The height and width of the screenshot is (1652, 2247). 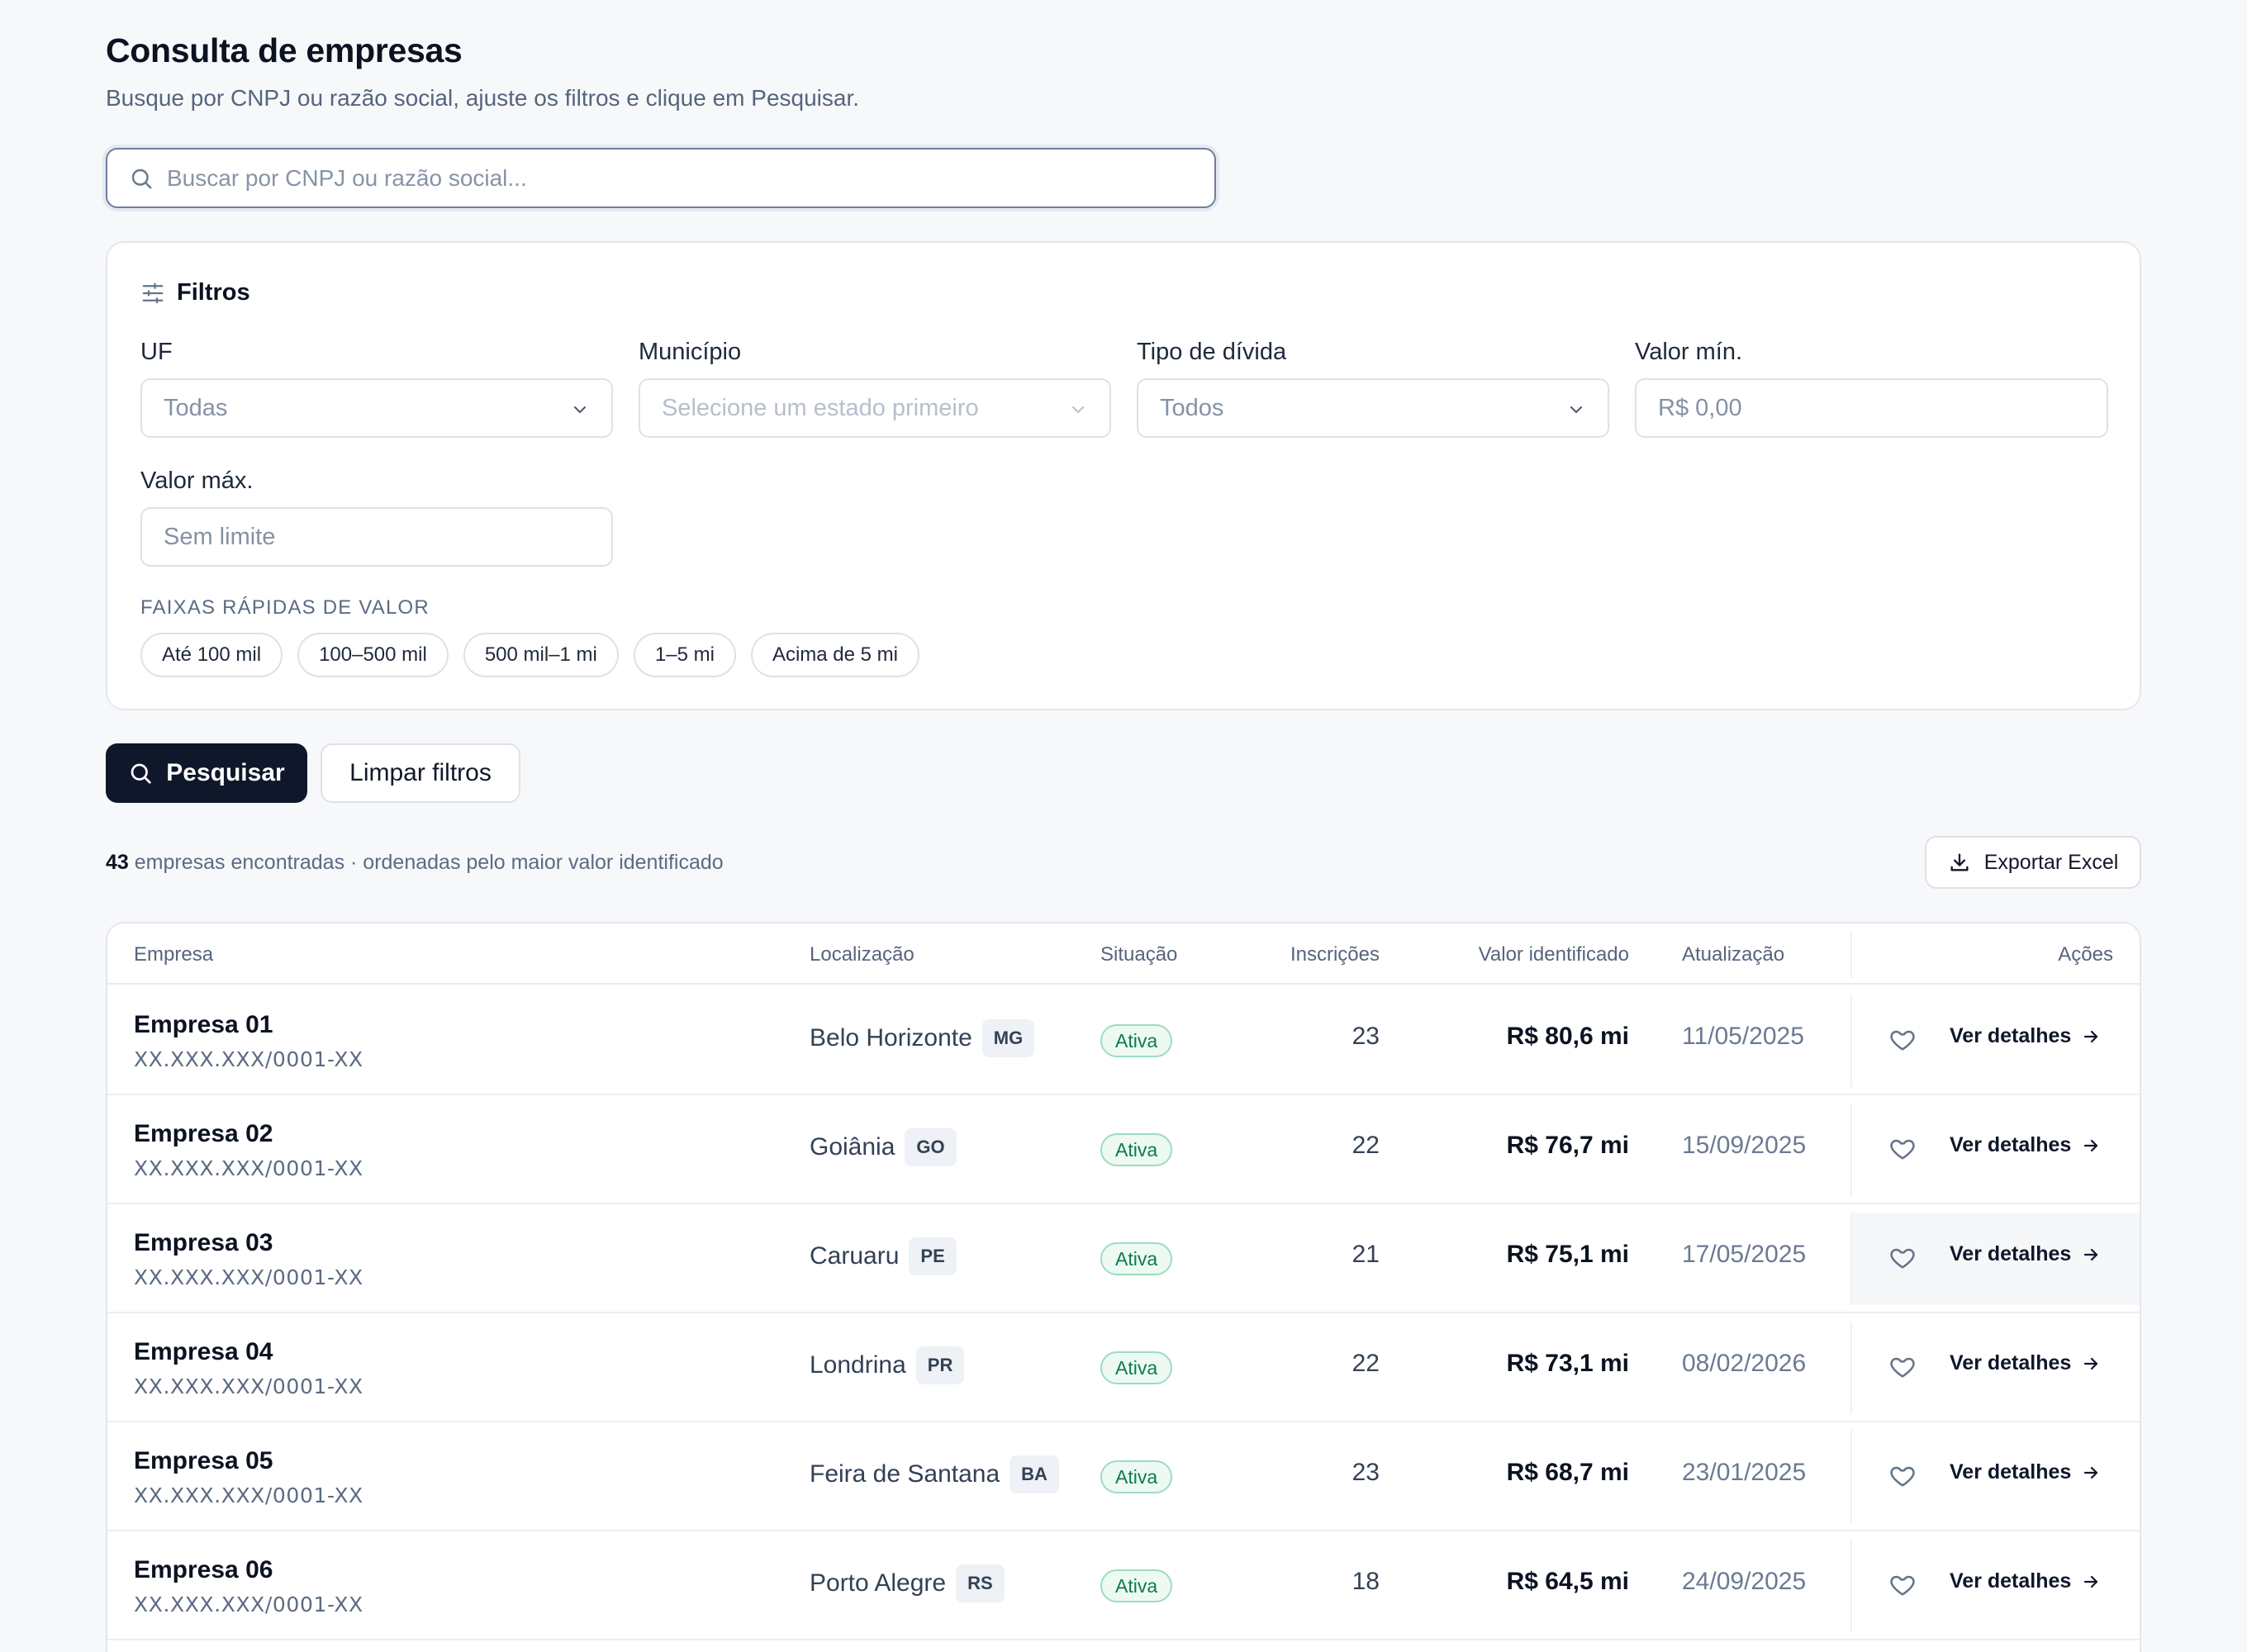 What do you see at coordinates (225, 772) in the screenshot?
I see `search-button-label: Pesquisar` at bounding box center [225, 772].